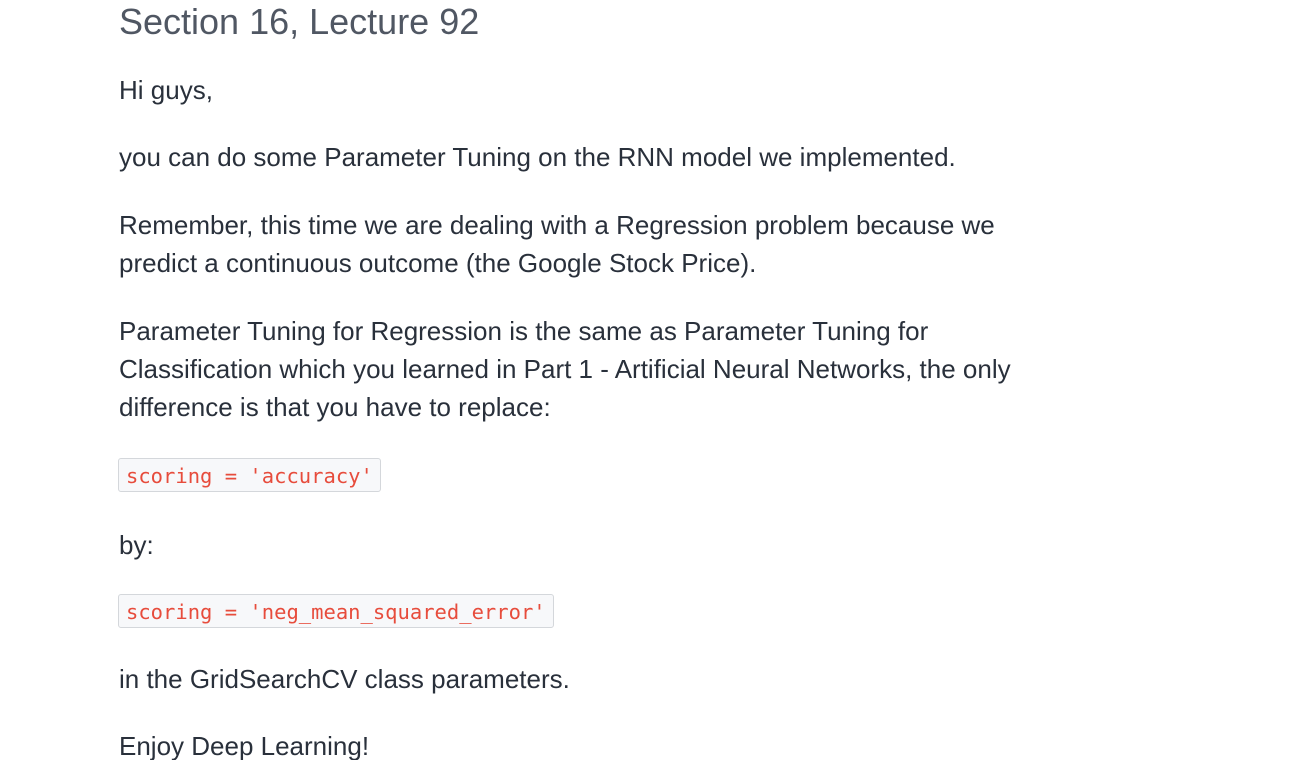 This screenshot has width=1294, height=760. I want to click on lecture-title: Section 16, Lecture 92, so click(299, 21).